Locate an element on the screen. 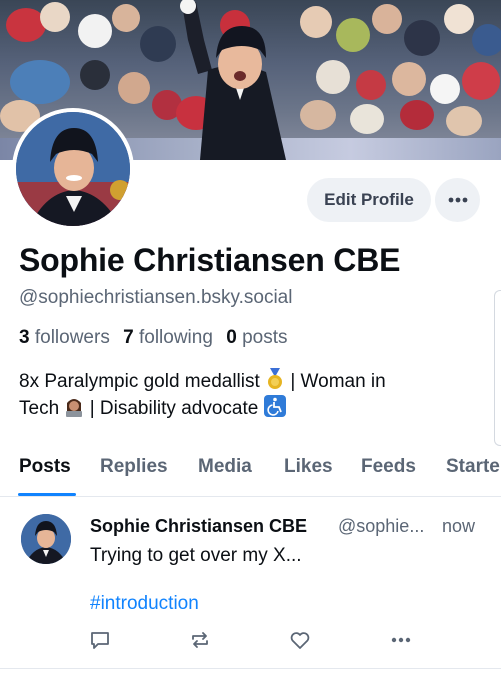 The height and width of the screenshot is (680, 501). profile-more-button is located at coordinates (457, 200).